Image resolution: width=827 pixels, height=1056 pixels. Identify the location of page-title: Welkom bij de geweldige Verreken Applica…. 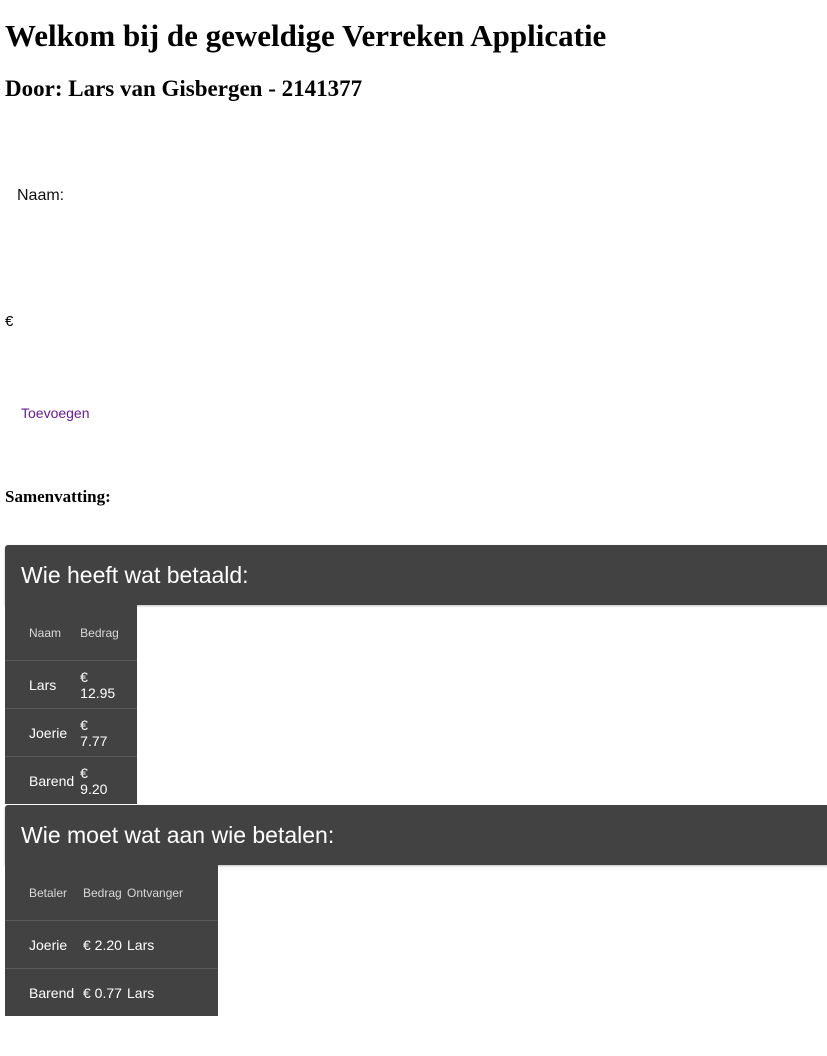
(306, 35).